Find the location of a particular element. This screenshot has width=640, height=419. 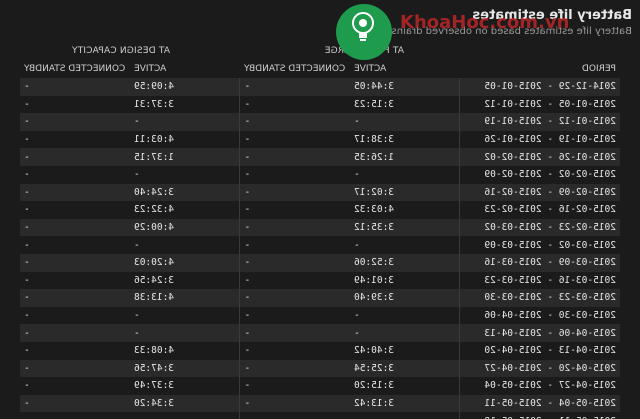

period-cell: 2015-03-16 - 2015-03-23 is located at coordinates (540, 280).